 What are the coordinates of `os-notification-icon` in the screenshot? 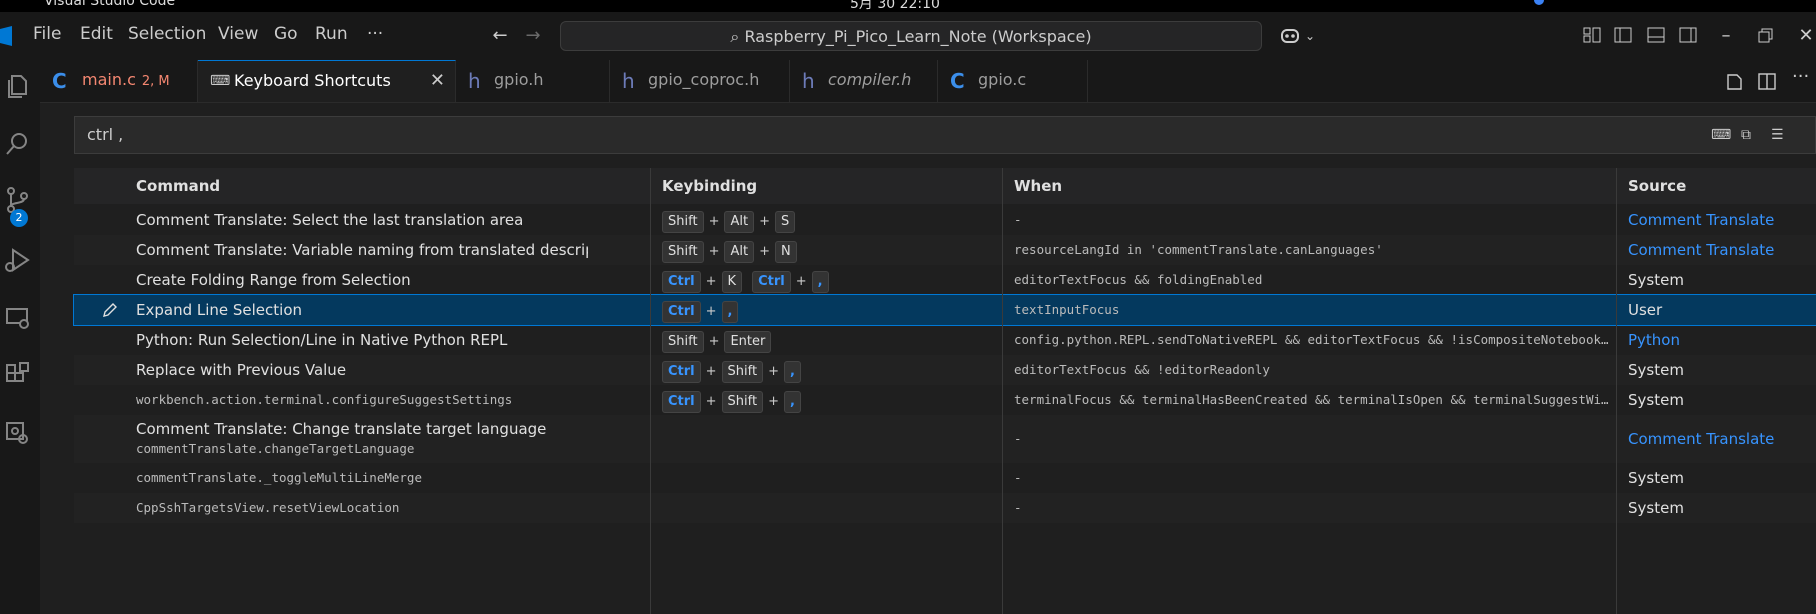 It's located at (1539, 2).